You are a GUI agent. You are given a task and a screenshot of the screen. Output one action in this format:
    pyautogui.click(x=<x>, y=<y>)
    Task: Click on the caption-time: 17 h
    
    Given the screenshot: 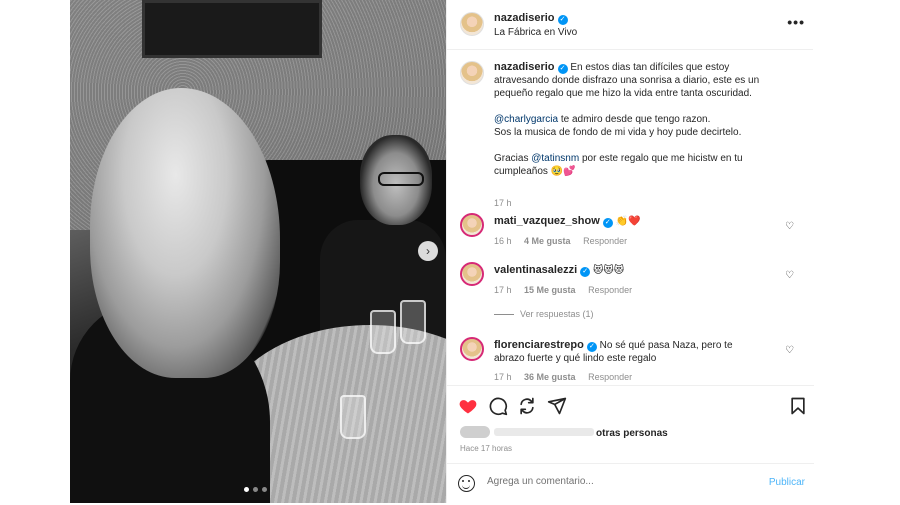 What is the action you would take?
    pyautogui.click(x=503, y=203)
    